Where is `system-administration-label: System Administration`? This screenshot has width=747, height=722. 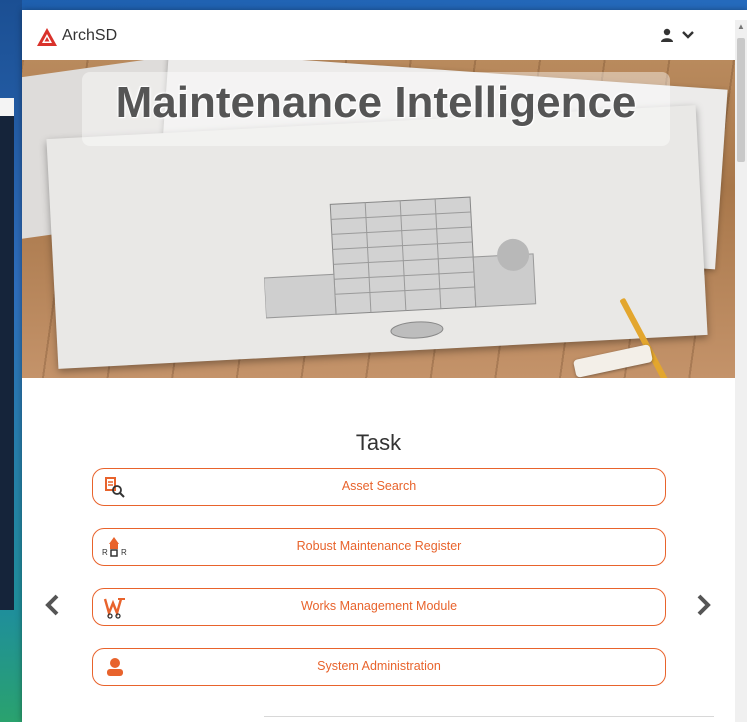 system-administration-label: System Administration is located at coordinates (379, 666).